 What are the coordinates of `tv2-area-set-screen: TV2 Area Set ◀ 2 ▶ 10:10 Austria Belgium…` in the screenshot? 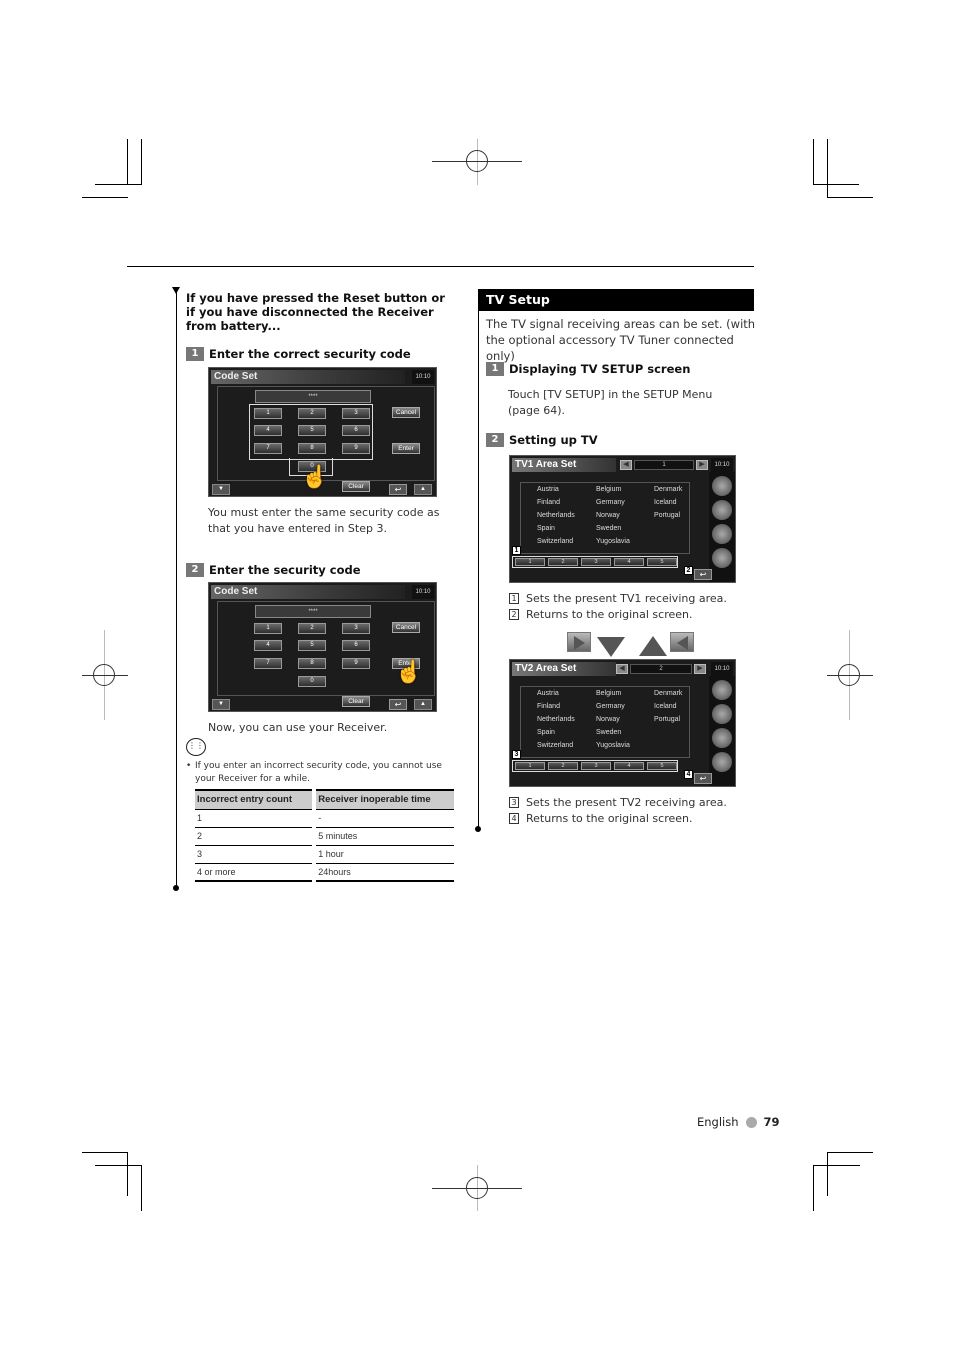 It's located at (622, 723).